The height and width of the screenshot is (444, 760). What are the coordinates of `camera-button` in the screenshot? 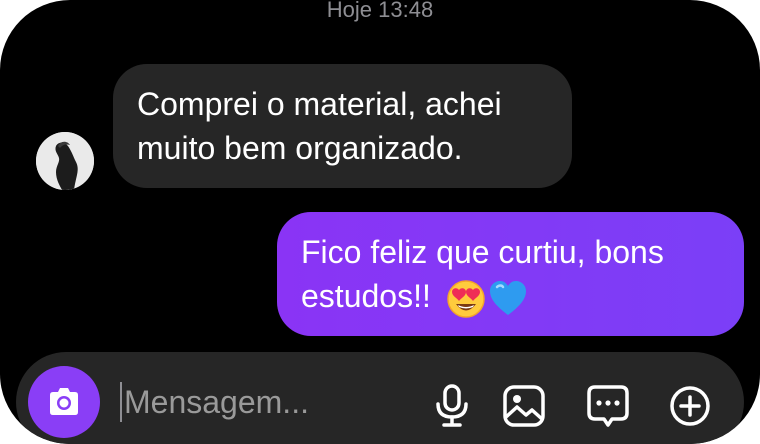 It's located at (64, 402).